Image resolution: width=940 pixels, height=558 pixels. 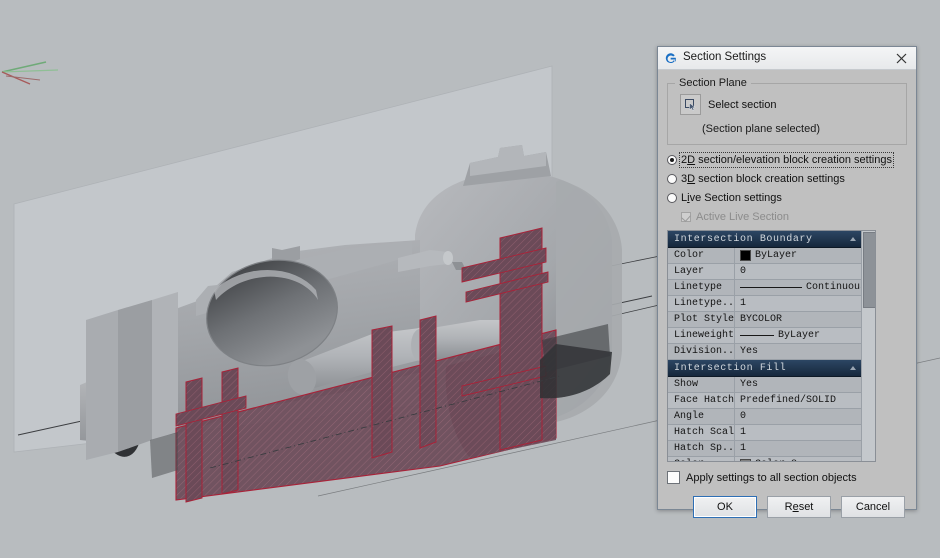 What do you see at coordinates (725, 507) in the screenshot?
I see `ok-button: OK` at bounding box center [725, 507].